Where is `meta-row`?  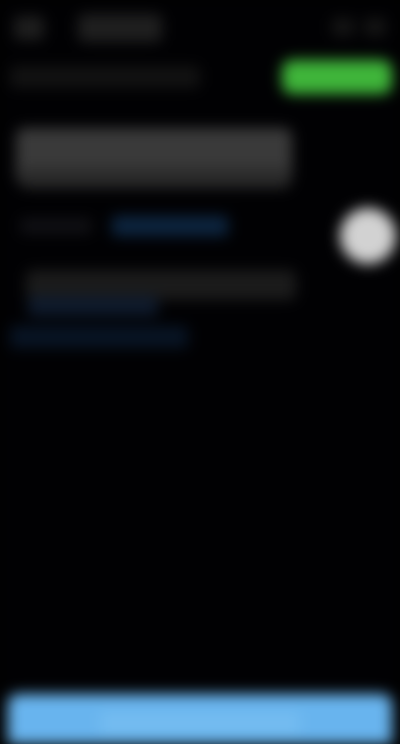
meta-row is located at coordinates (124, 226).